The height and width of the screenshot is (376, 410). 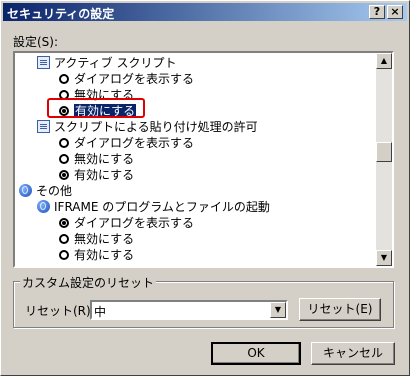 What do you see at coordinates (96, 159) in the screenshot?
I see `option-paste-disable: 無効にする` at bounding box center [96, 159].